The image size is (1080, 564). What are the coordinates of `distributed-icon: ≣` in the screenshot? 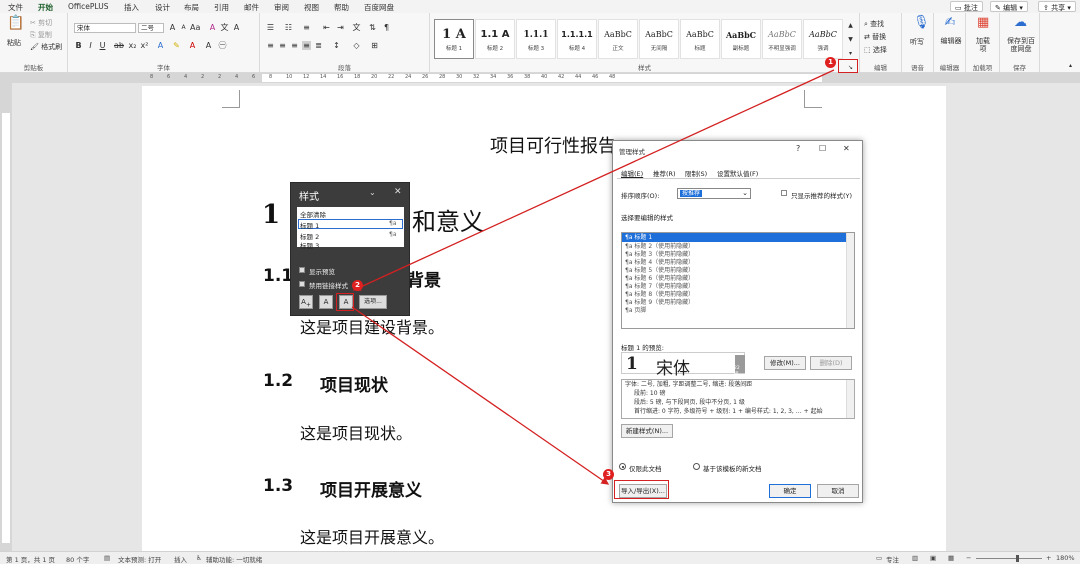 It's located at (318, 45).